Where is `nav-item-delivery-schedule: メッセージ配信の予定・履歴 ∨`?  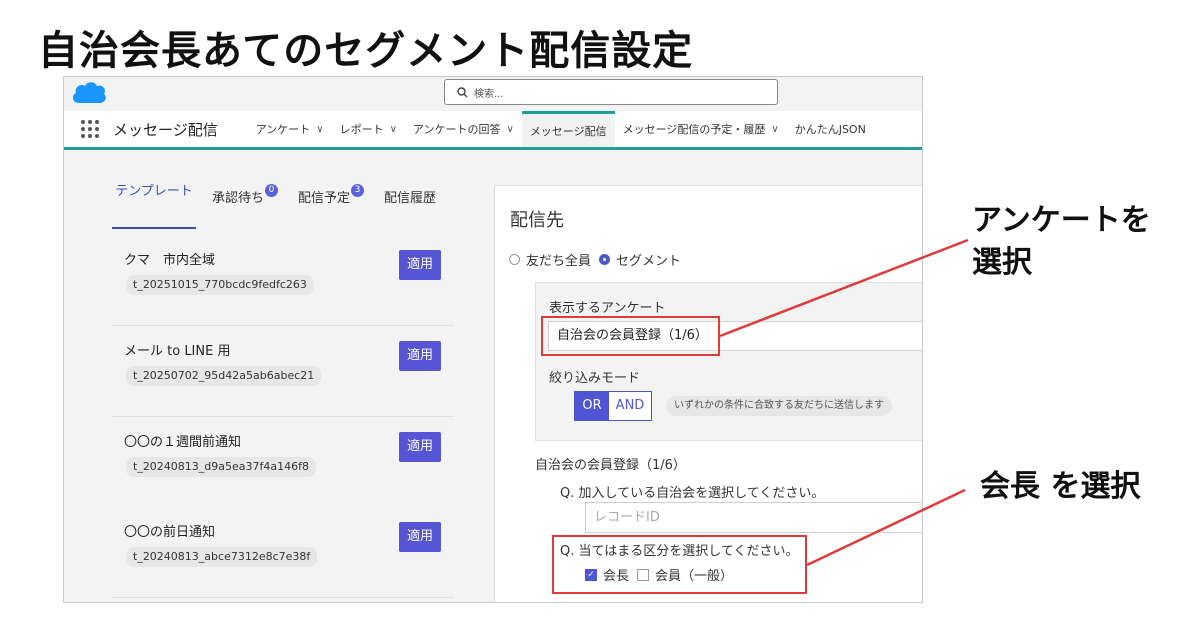 nav-item-delivery-schedule: メッセージ配信の予定・履歴 ∨ is located at coordinates (701, 129).